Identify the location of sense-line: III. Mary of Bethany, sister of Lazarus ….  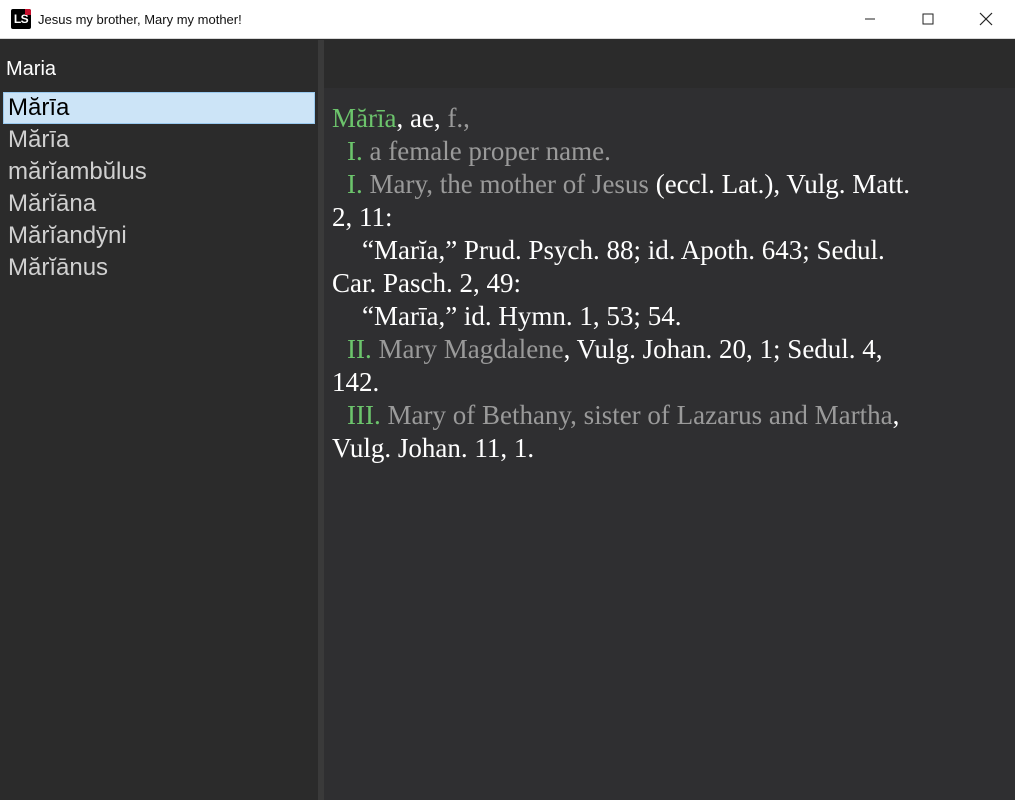
(667, 415).